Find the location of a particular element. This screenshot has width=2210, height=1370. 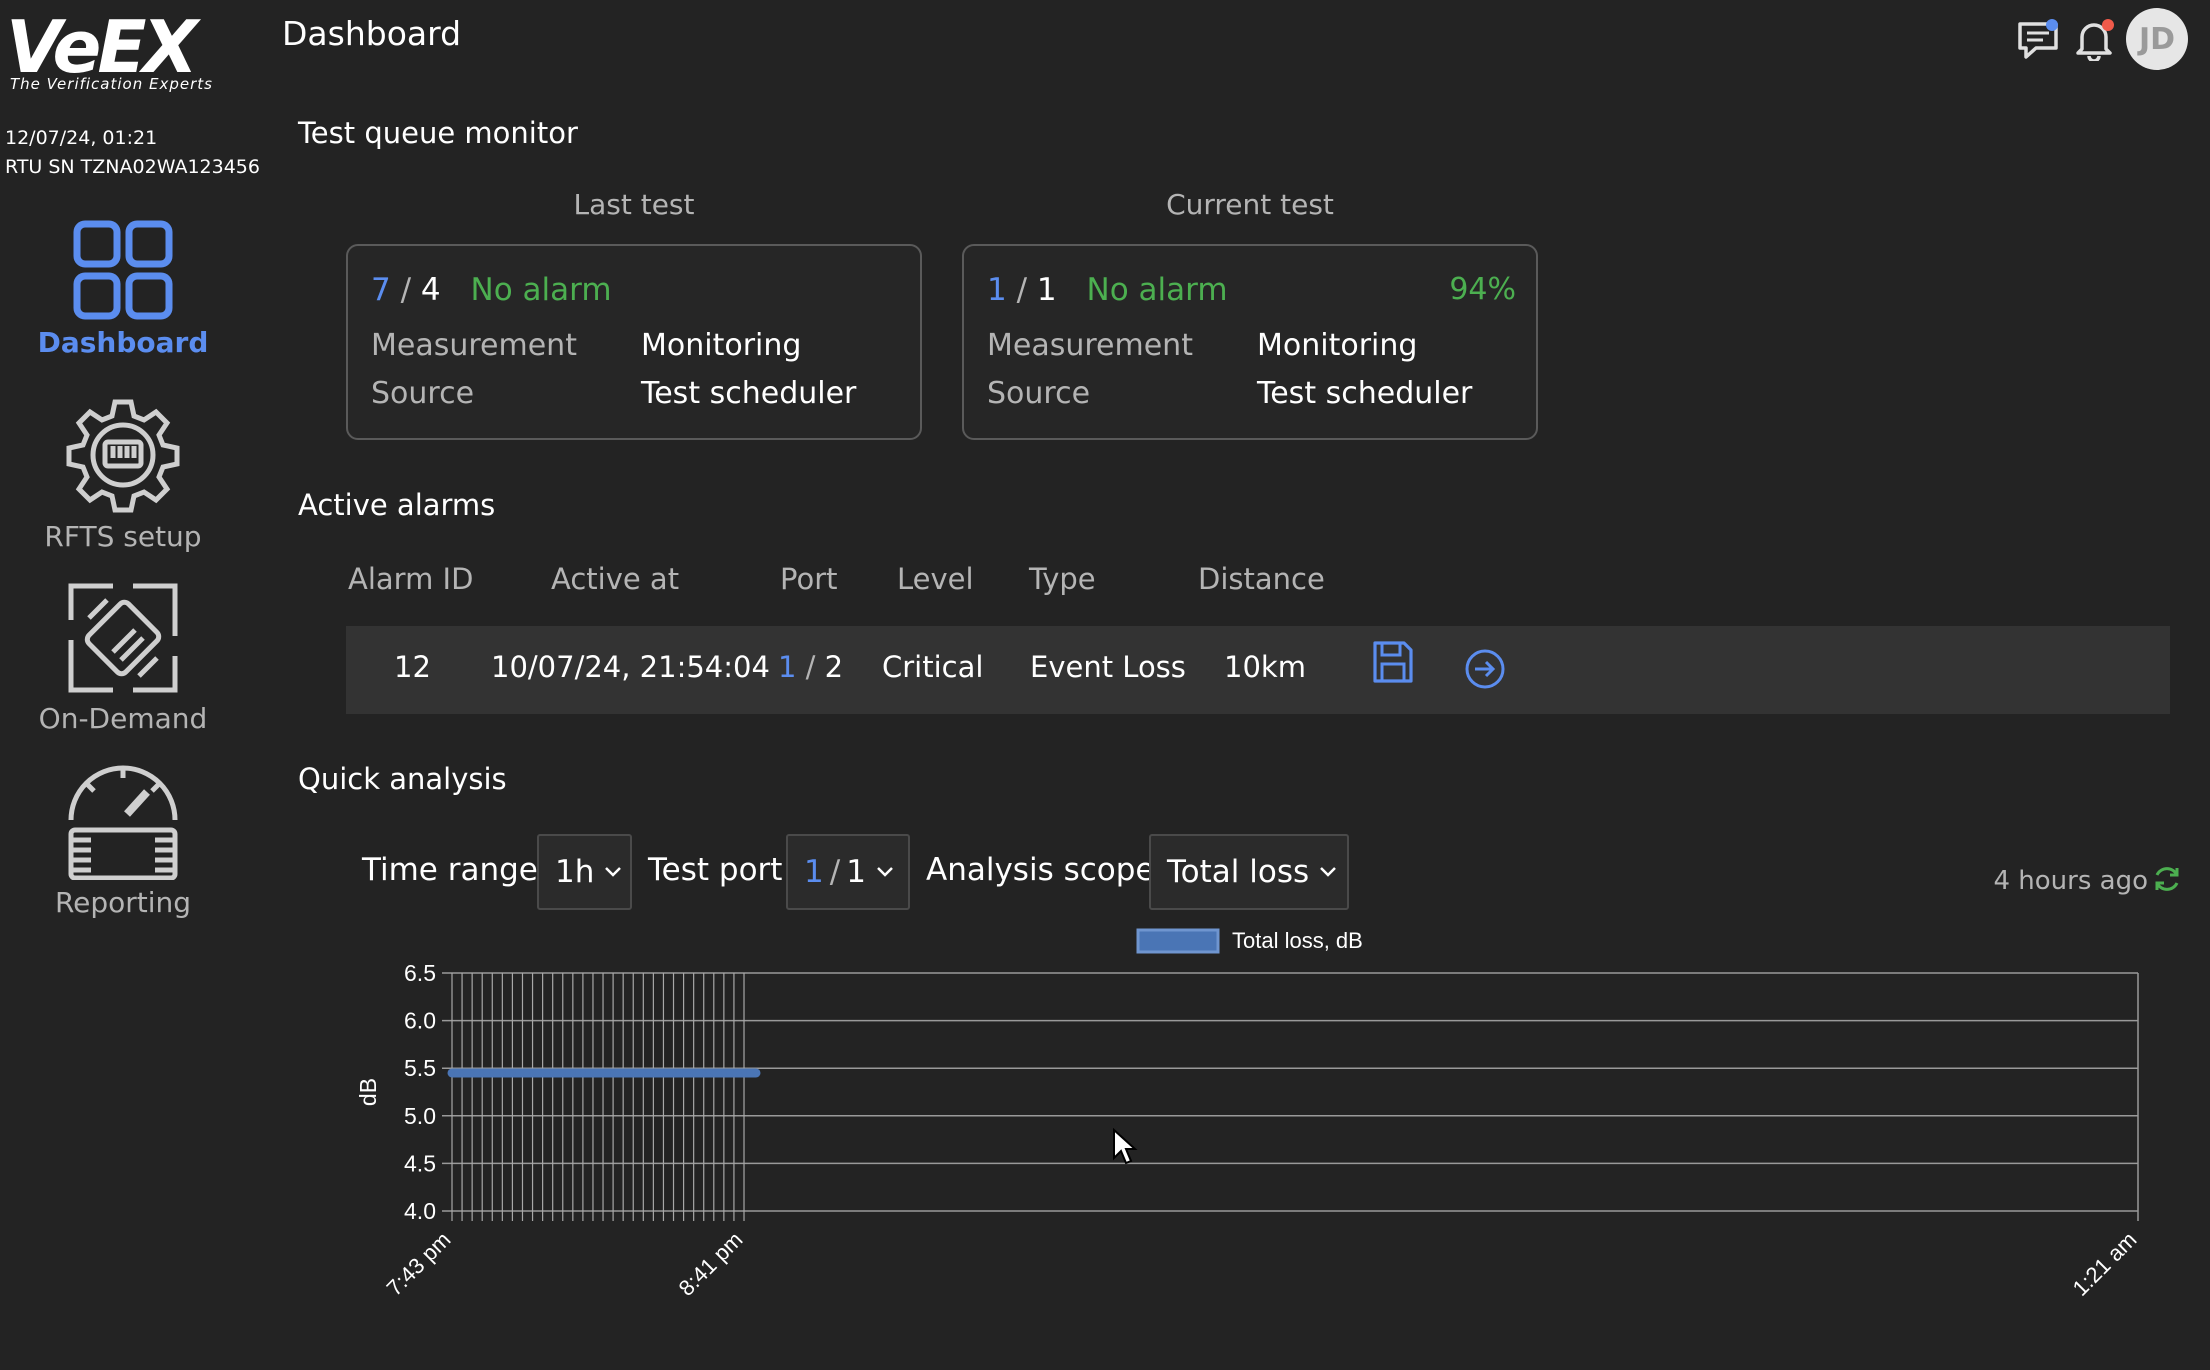

y-tick-label: 4.0 is located at coordinates (420, 1211).